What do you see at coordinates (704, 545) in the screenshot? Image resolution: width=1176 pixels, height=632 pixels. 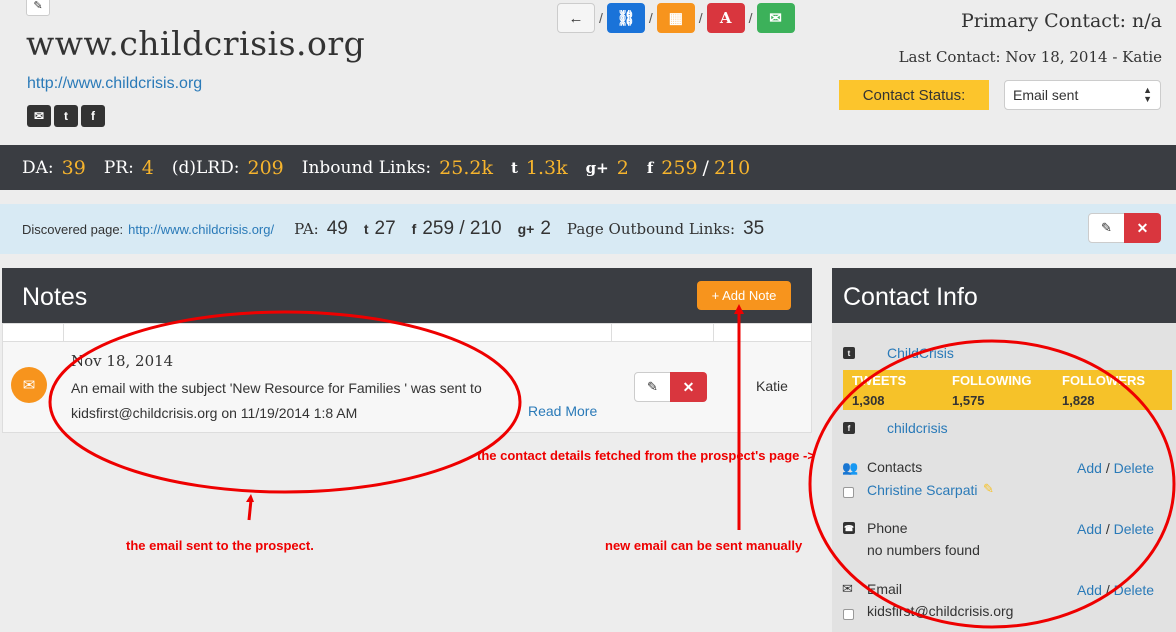 I see `annotation-new-email: new email can be sent manually` at bounding box center [704, 545].